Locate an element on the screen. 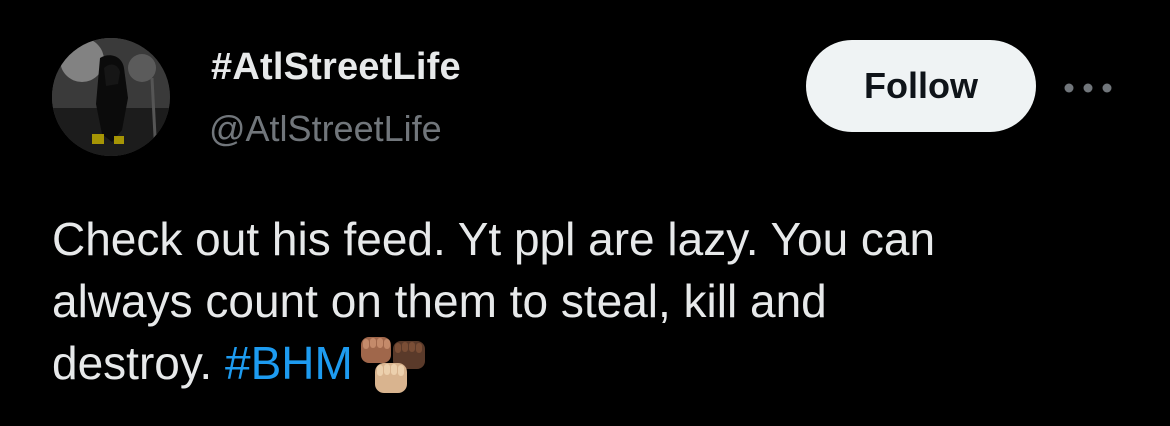 This screenshot has height=426, width=1170. raised-fist-emojis-icon is located at coordinates (393, 366).